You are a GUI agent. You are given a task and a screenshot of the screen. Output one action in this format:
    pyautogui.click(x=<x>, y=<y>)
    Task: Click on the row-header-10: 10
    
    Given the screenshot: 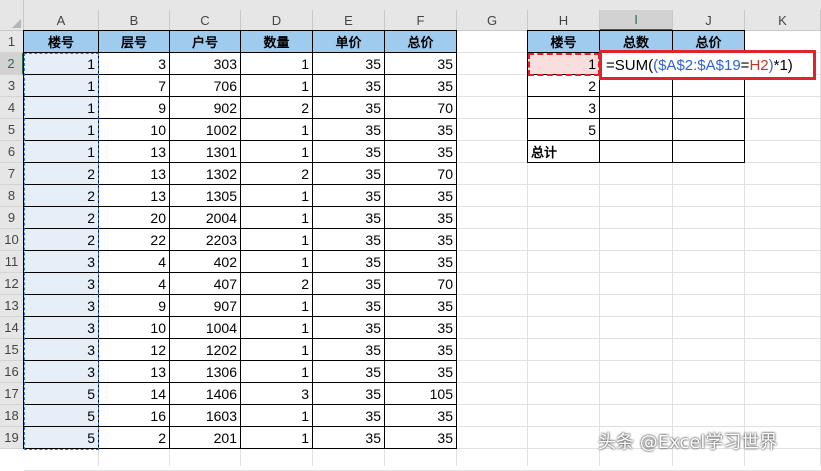 What is the action you would take?
    pyautogui.click(x=12, y=240)
    